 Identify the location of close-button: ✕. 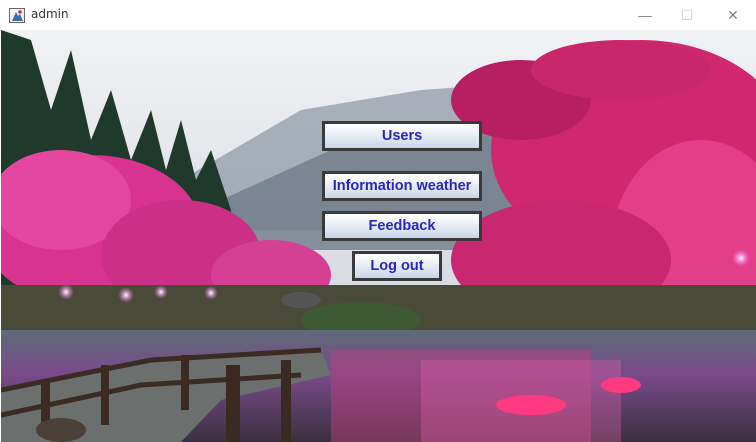
(733, 15).